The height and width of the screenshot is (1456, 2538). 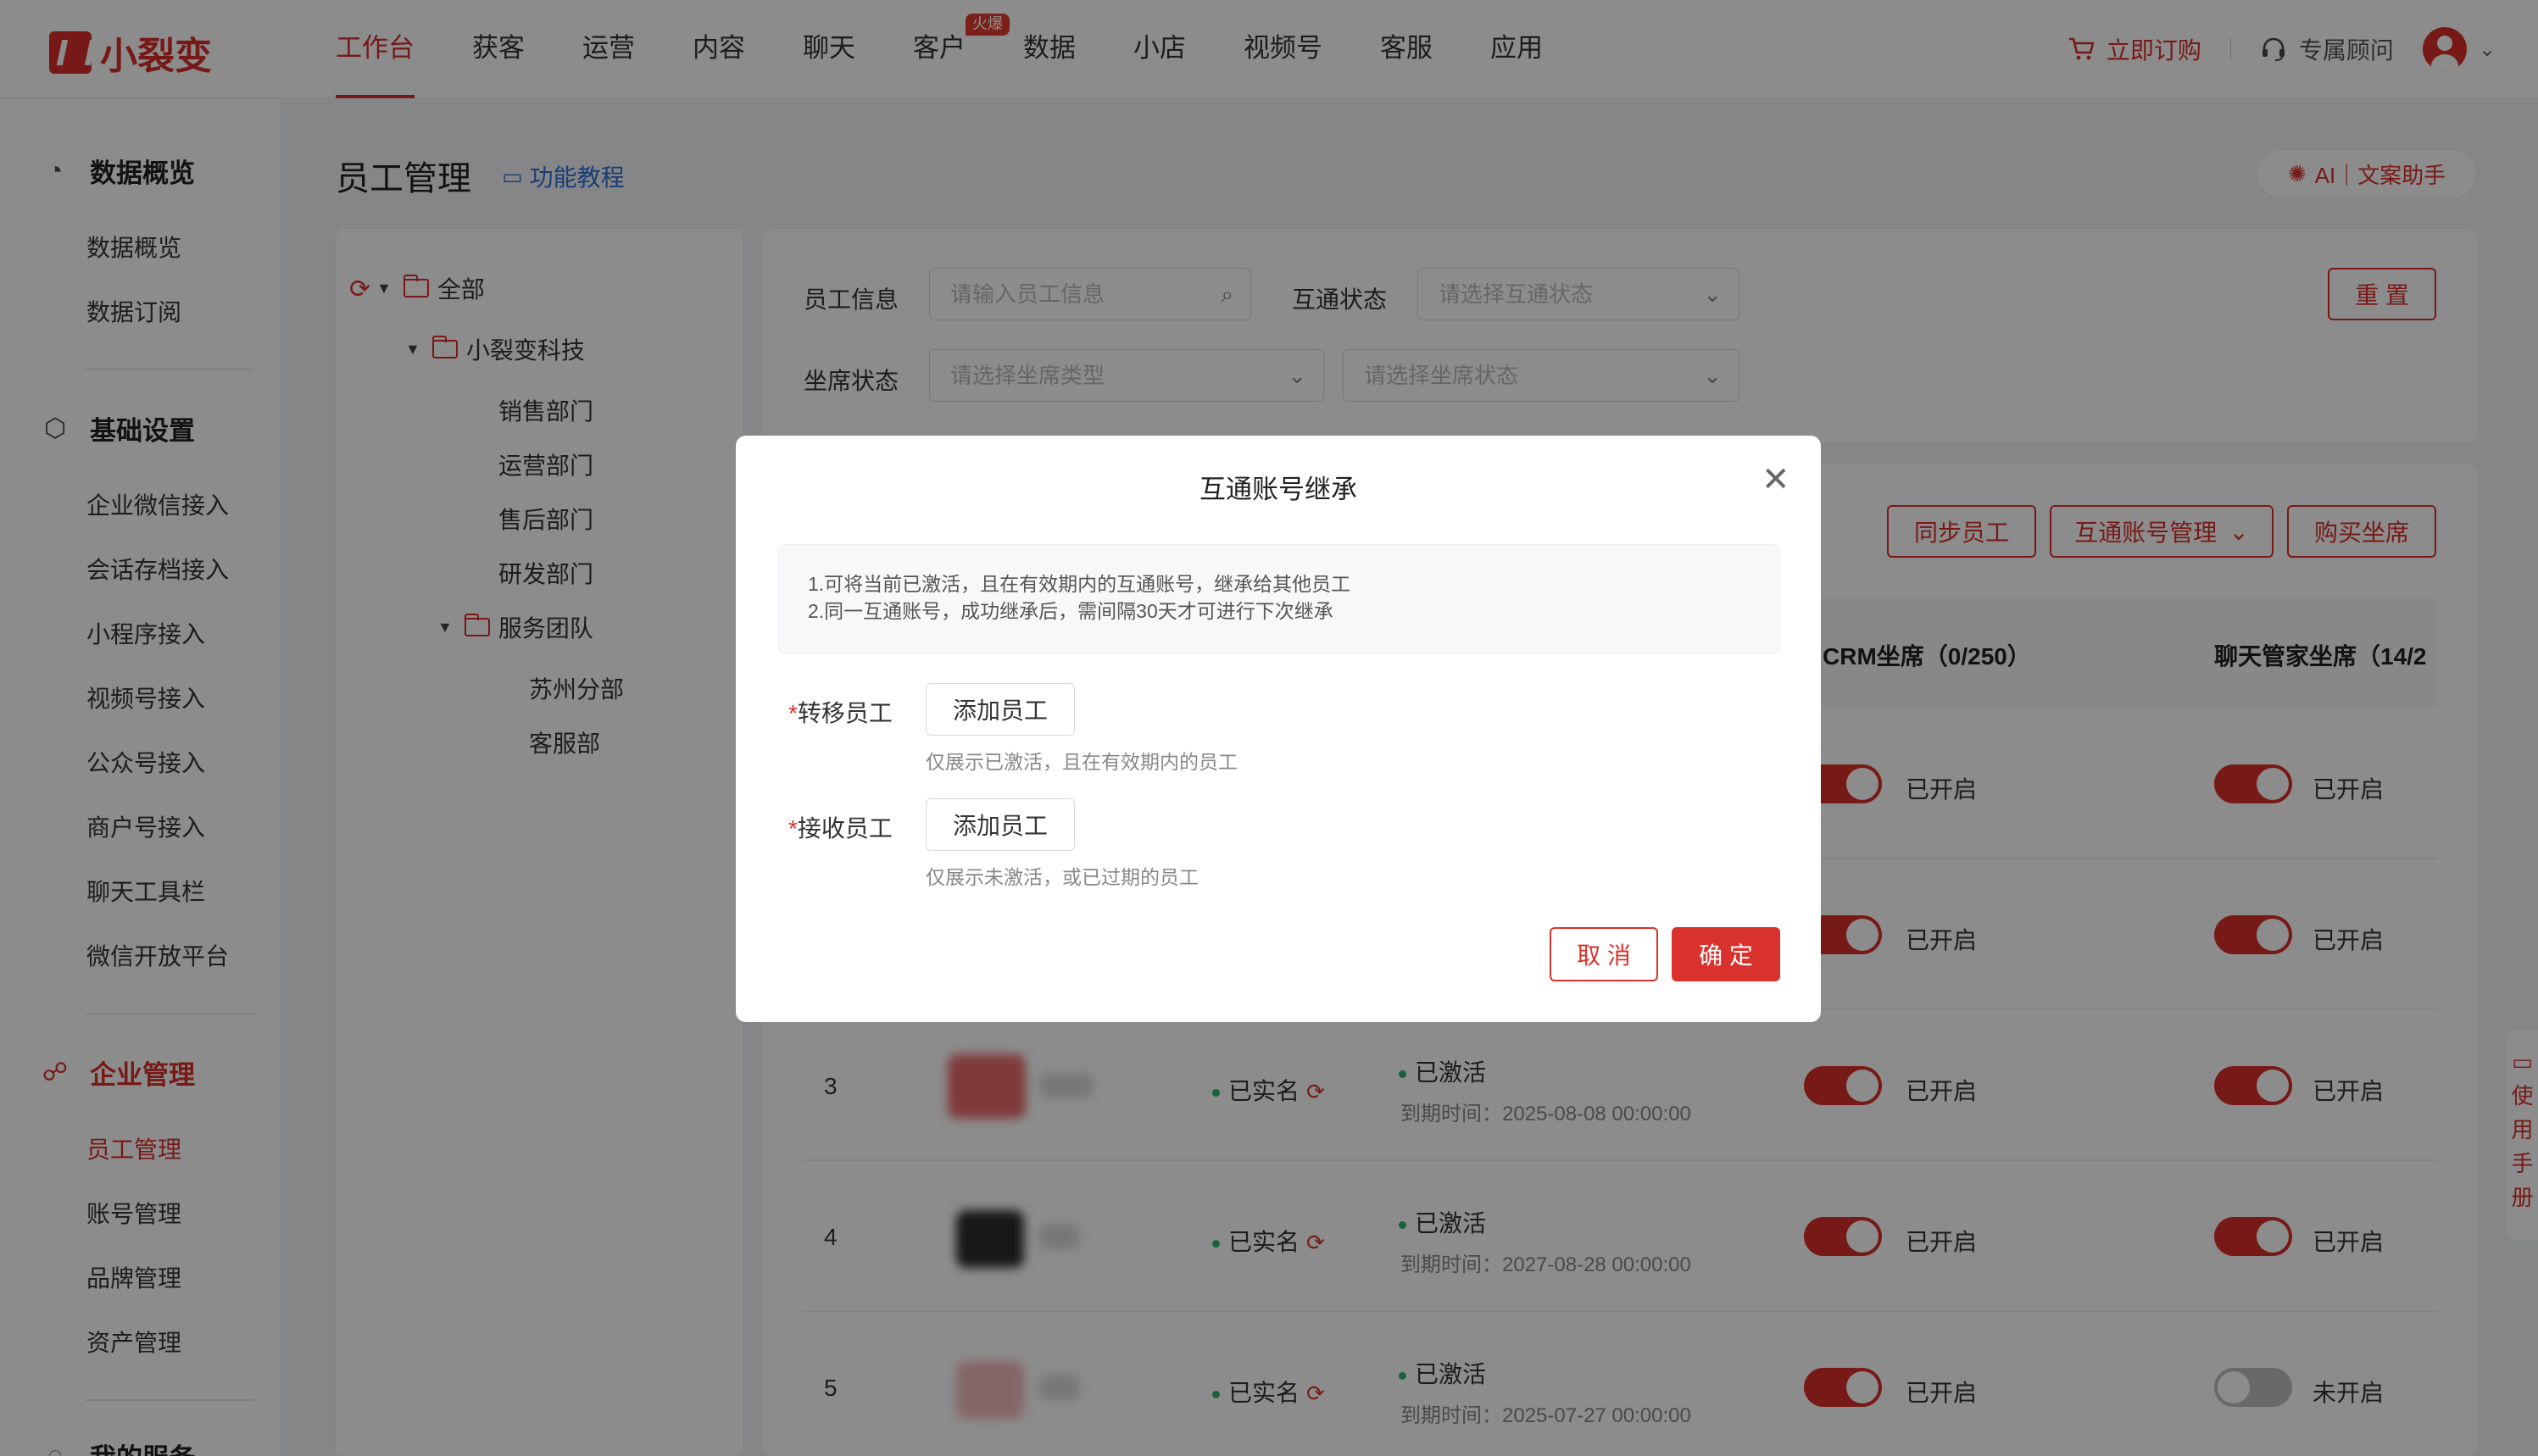 I want to click on cancel-button: 取 消, so click(x=1604, y=954).